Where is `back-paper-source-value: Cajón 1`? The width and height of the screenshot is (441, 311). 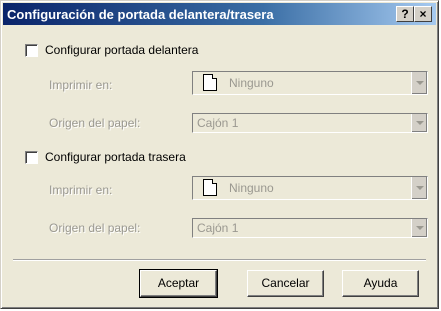
back-paper-source-value: Cajón 1 is located at coordinates (218, 228).